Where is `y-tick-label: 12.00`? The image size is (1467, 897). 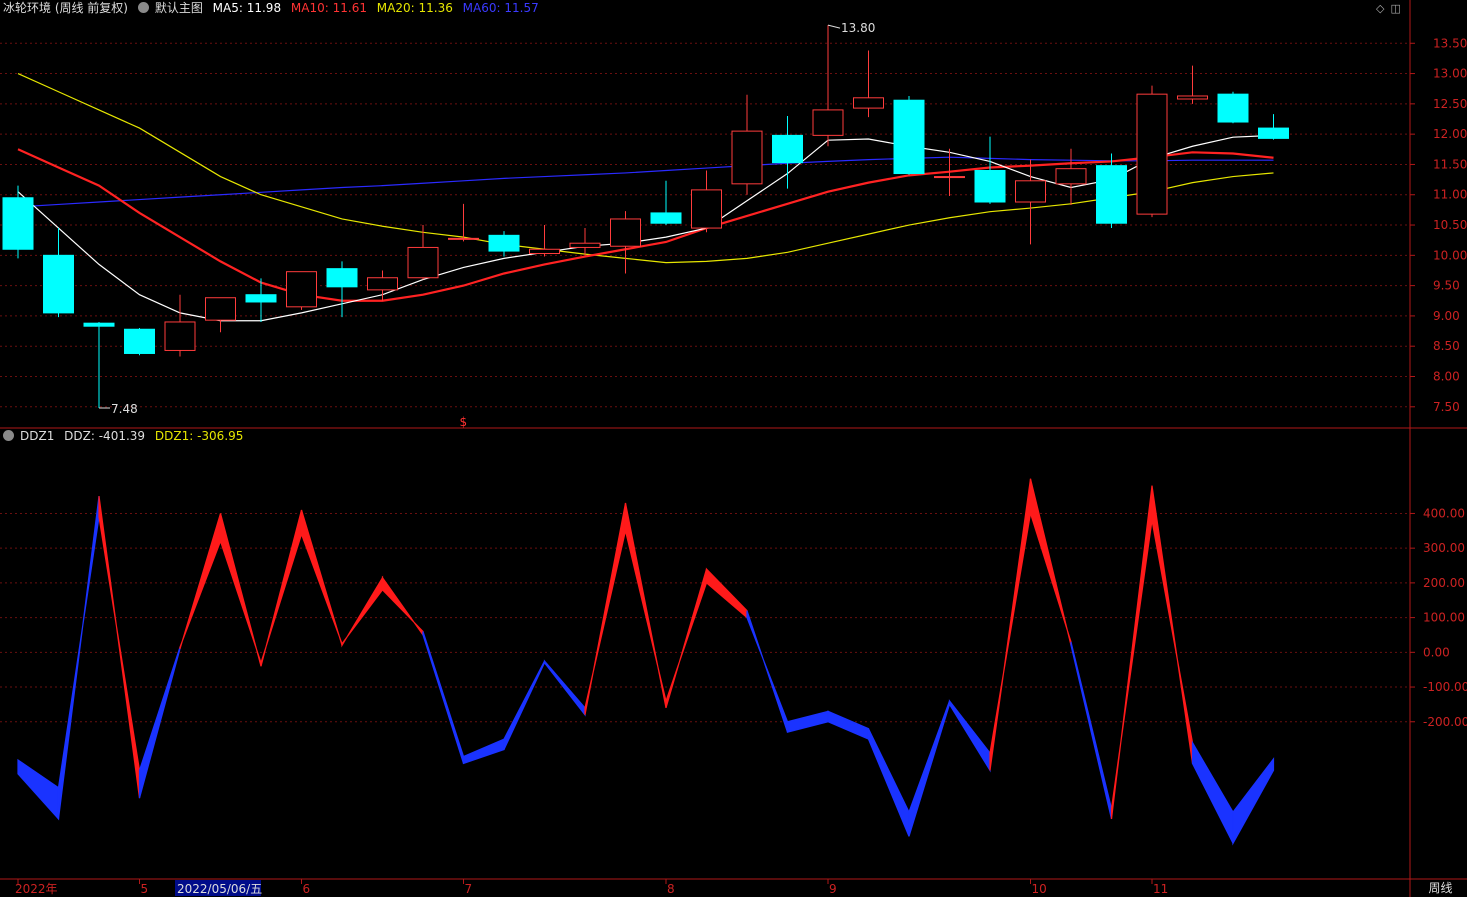 y-tick-label: 12.00 is located at coordinates (1450, 134).